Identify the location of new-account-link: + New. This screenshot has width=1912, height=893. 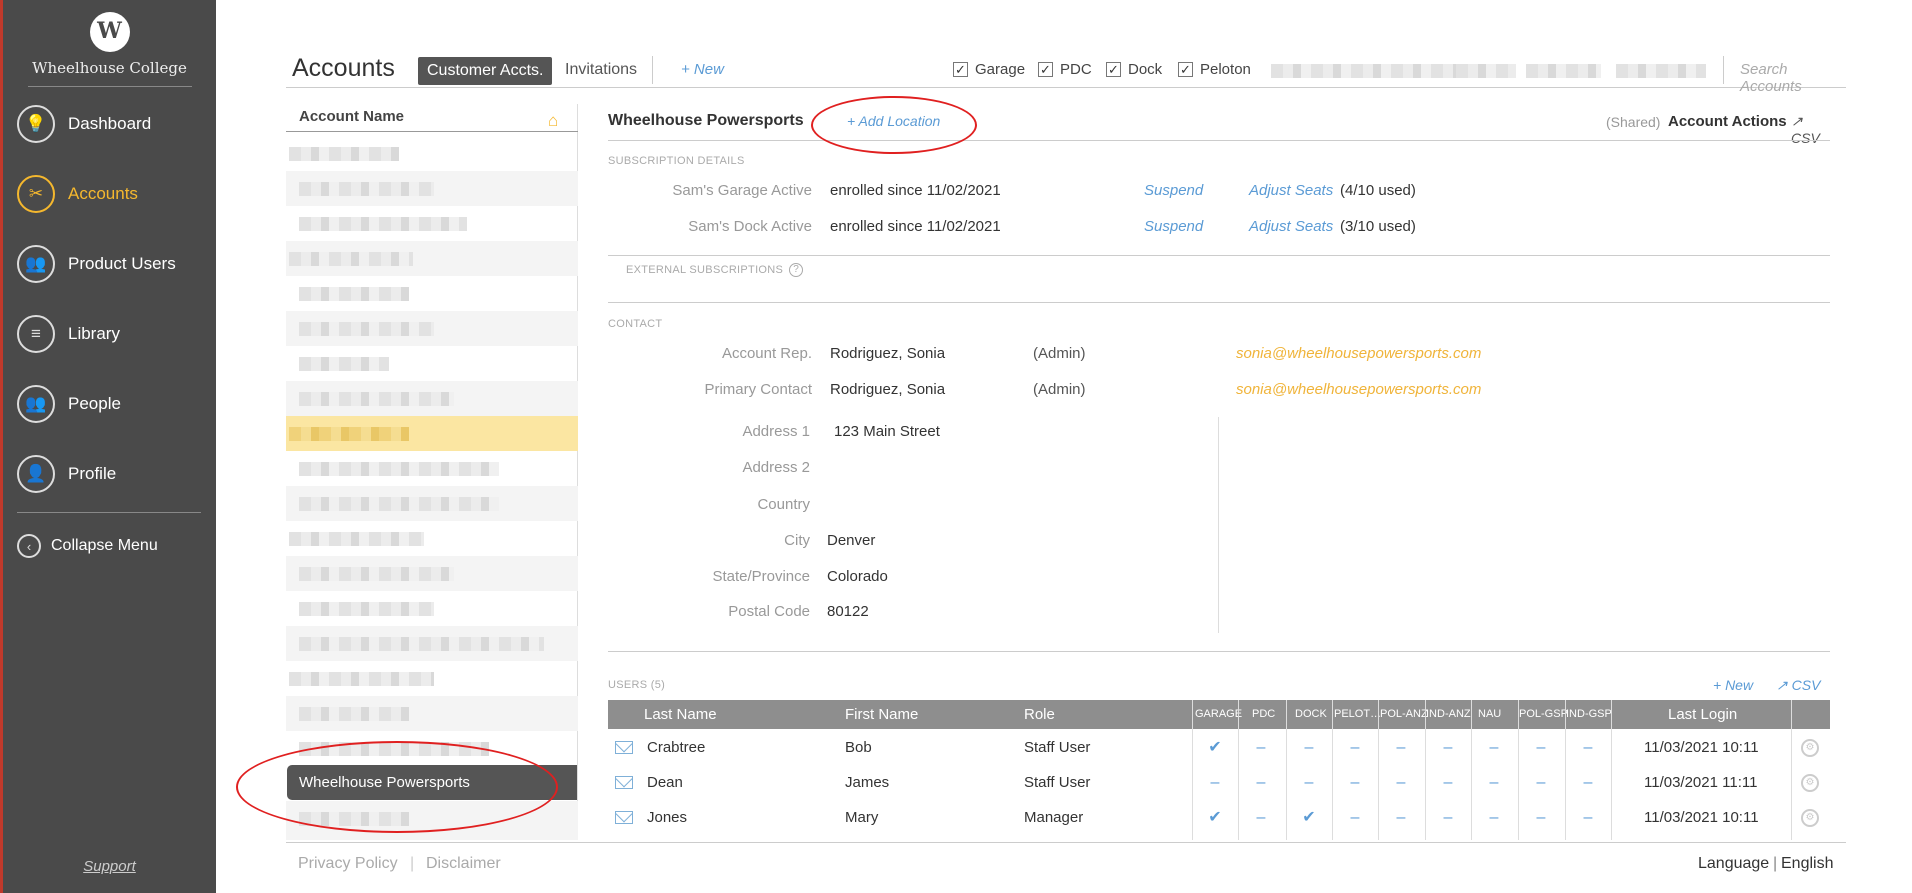
(702, 69).